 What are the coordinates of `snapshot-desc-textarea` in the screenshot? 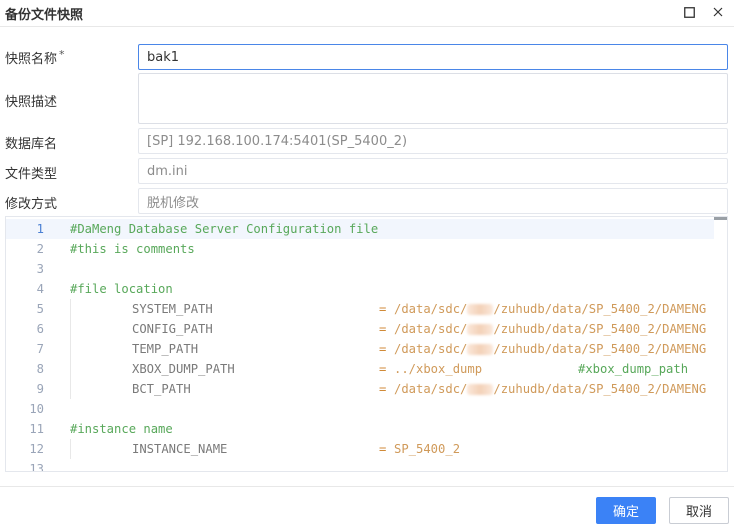 It's located at (433, 98).